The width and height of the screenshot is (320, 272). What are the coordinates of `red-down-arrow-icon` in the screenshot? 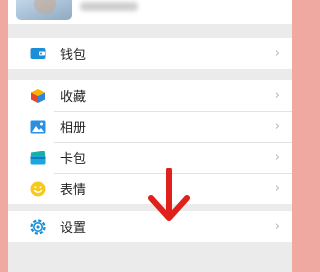 It's located at (169, 195).